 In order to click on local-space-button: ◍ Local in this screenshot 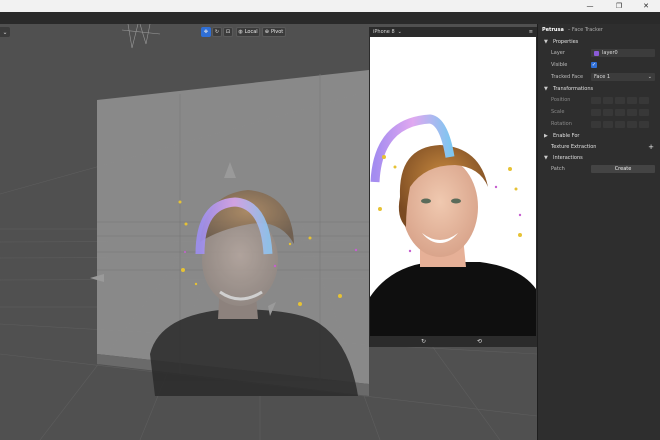, I will do `click(248, 32)`.